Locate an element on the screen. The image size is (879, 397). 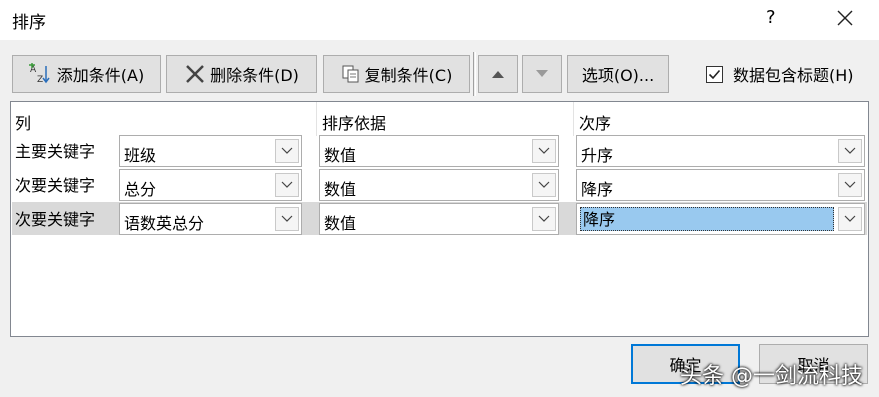
add-level-label: 添加条件(A) is located at coordinates (100, 75).